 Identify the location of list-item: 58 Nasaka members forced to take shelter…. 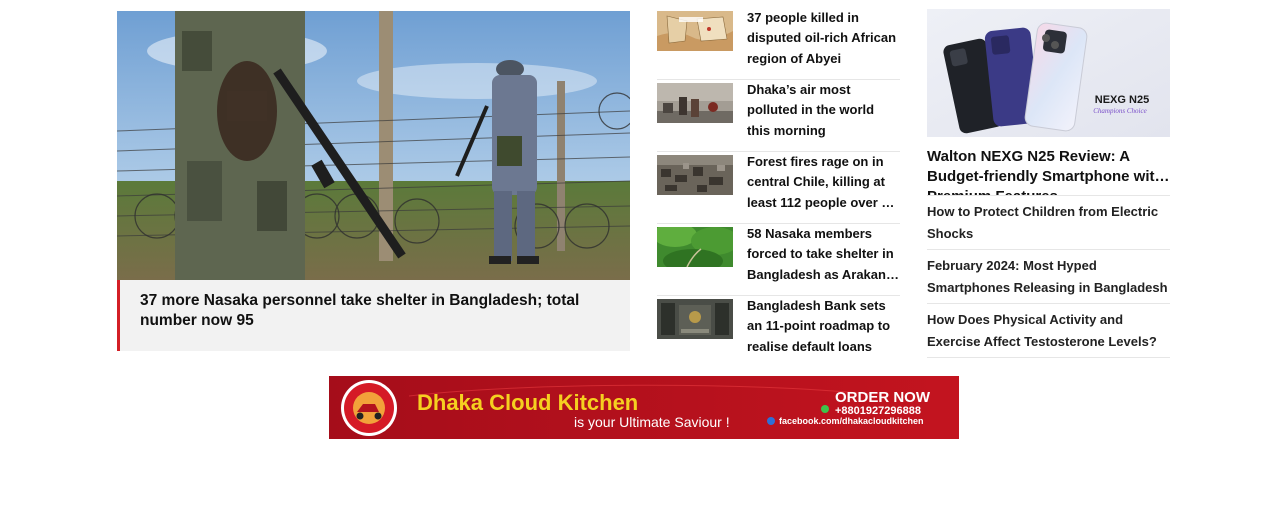
(778, 260).